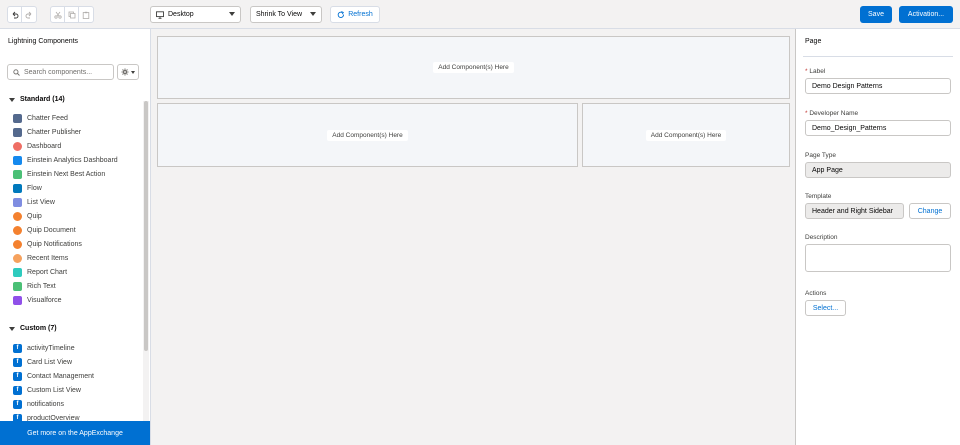  Describe the element at coordinates (17, 188) in the screenshot. I see `flow-icon` at that location.